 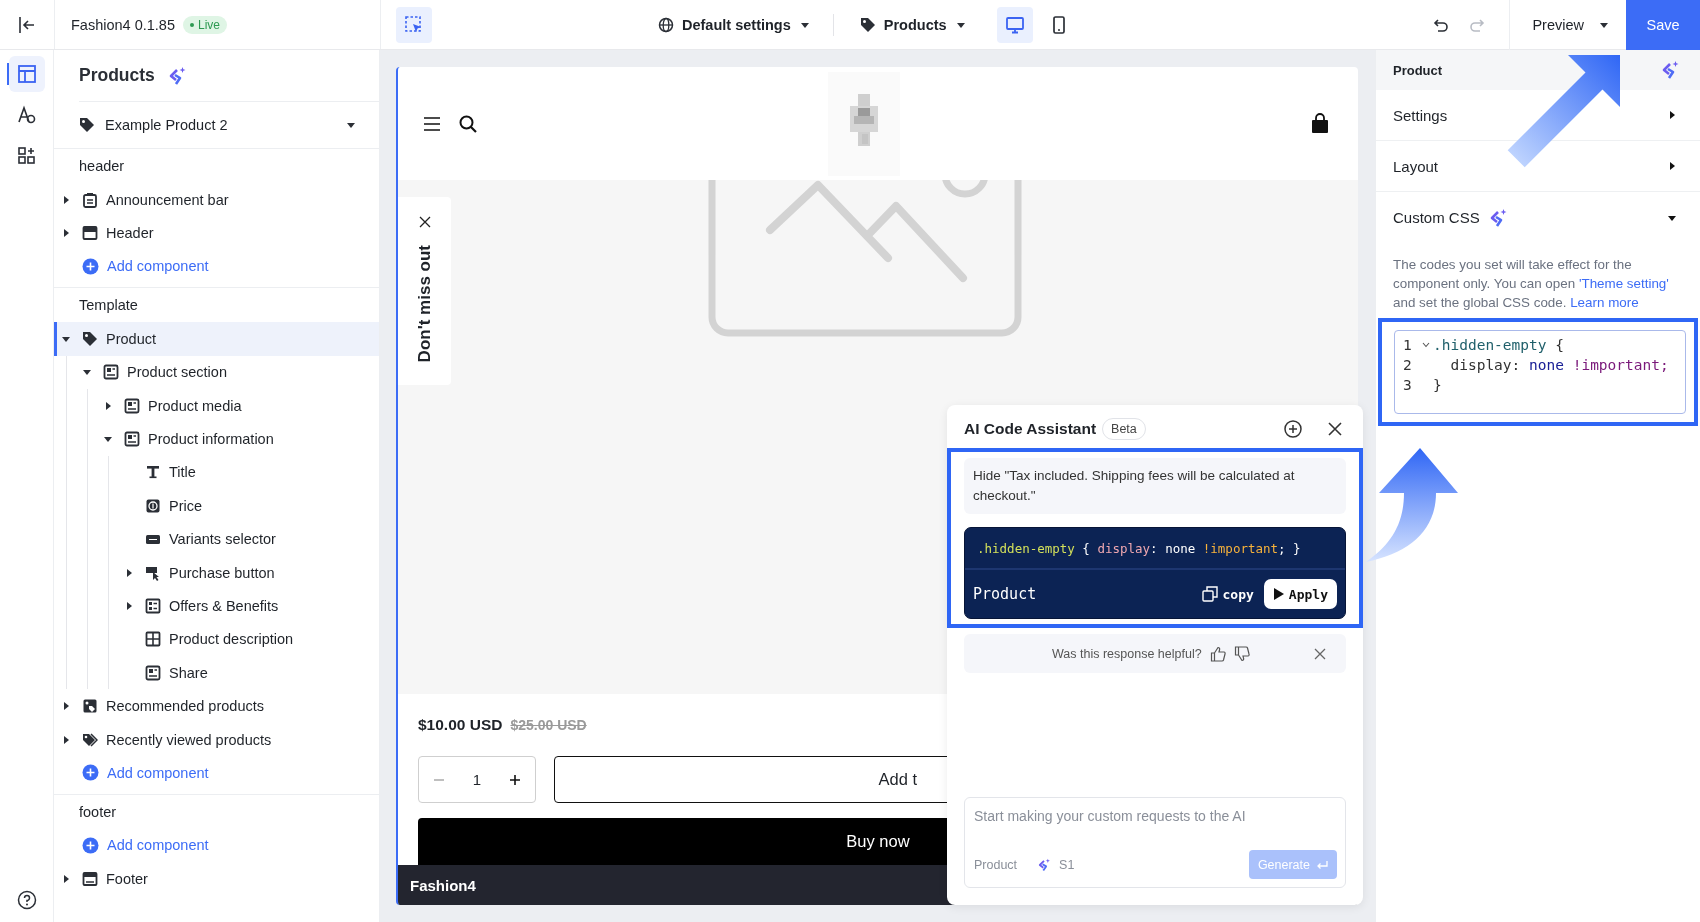 I want to click on tree-item: Variants selector, so click(x=248, y=539).